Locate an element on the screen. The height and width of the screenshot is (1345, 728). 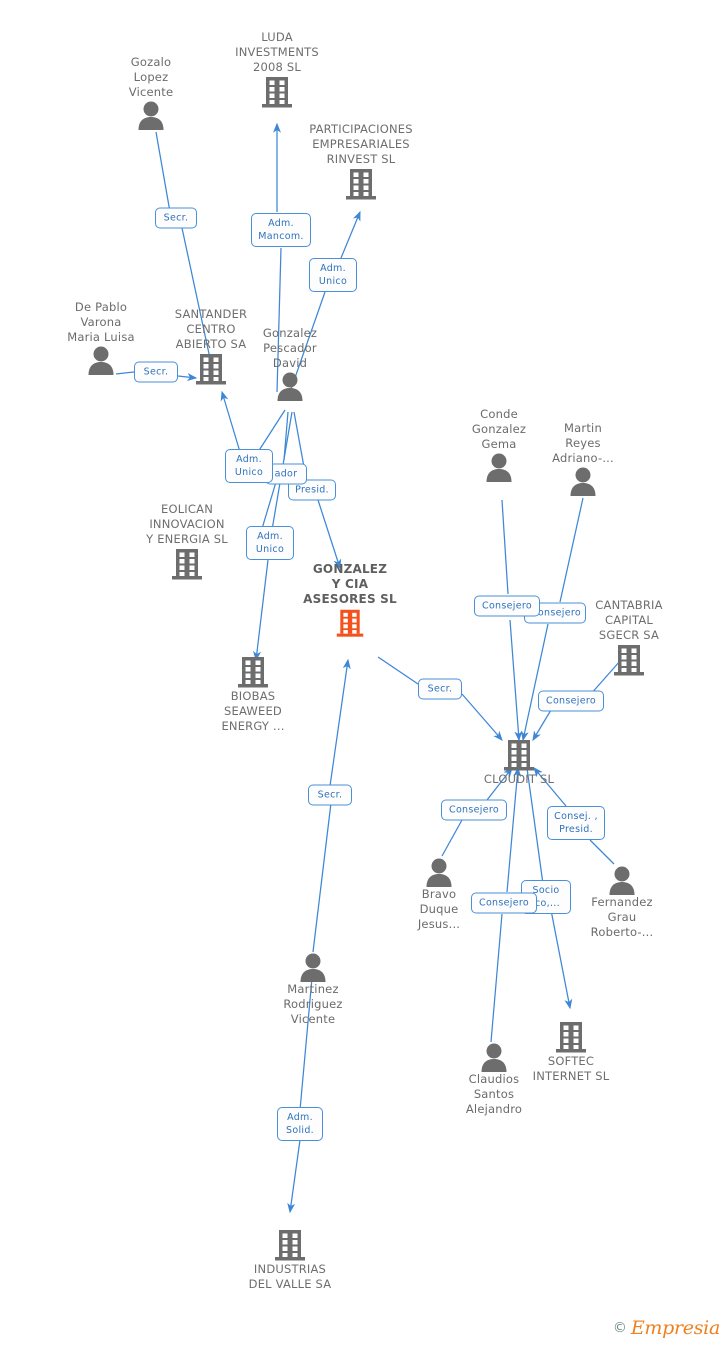
edge-label-consejero-bravo-cloudit: Consejero is located at coordinates (474, 810).